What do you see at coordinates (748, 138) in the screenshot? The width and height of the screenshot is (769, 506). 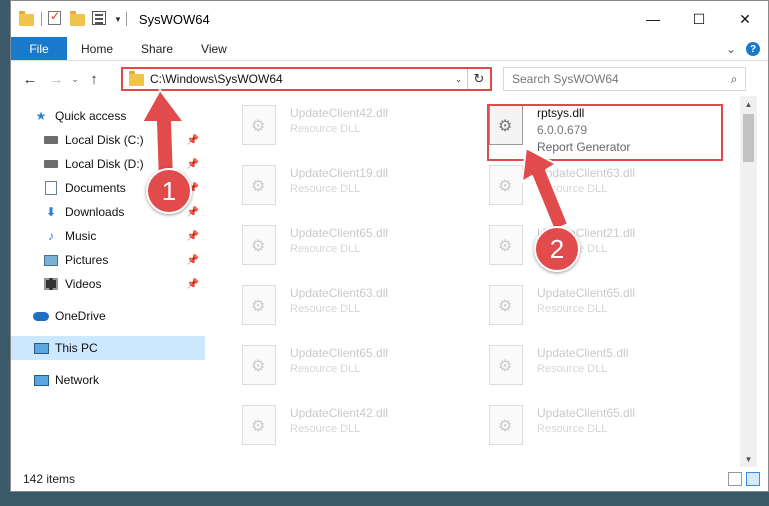 I see `scroll-thumb` at bounding box center [748, 138].